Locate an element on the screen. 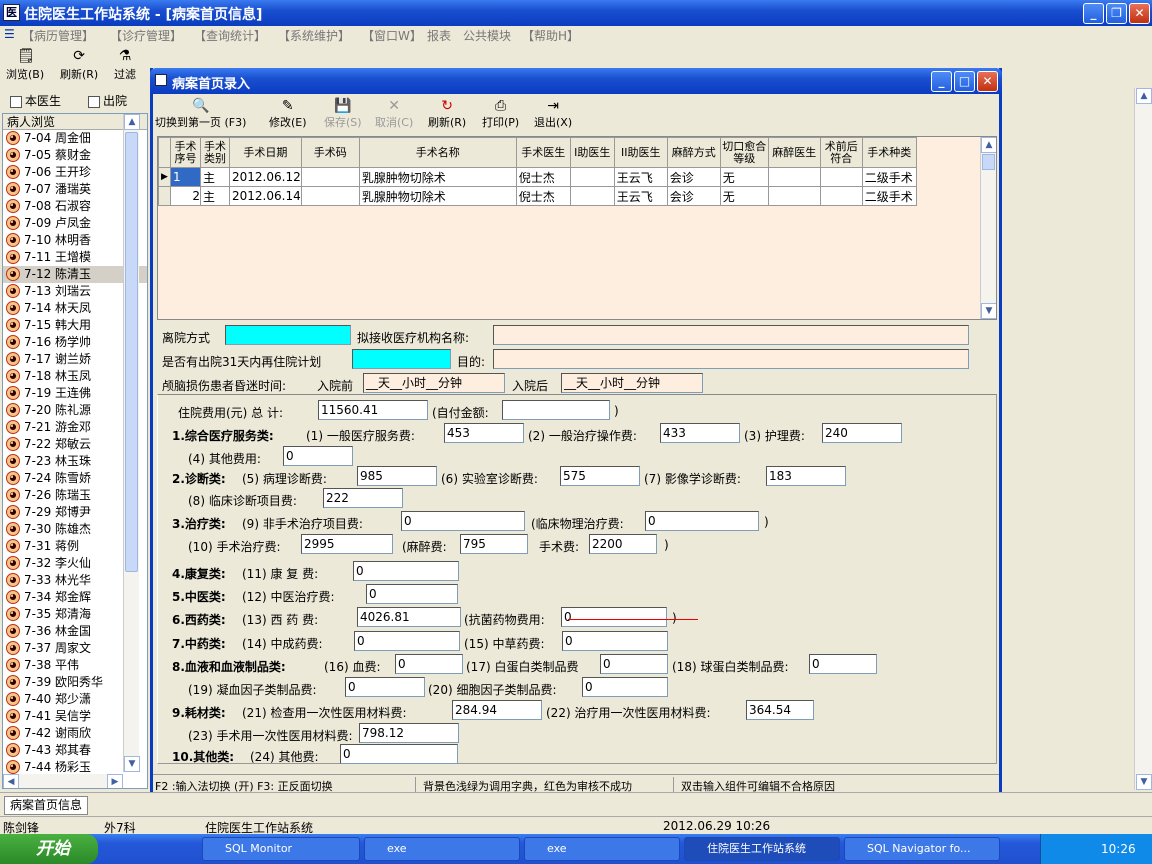 The image size is (1152, 864). patient-list-scrollbar: ▲ ▼ is located at coordinates (131, 443).